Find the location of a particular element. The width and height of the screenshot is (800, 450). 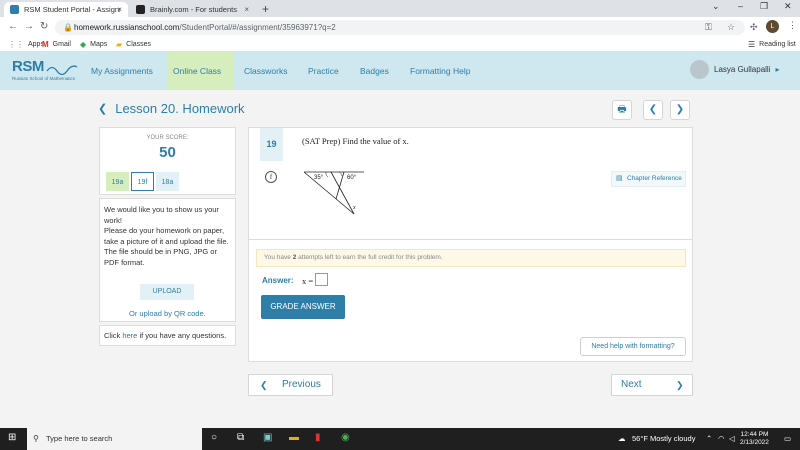

tab-rsm-portal: RSM Student Portal - Assignment × is located at coordinates (66, 9).